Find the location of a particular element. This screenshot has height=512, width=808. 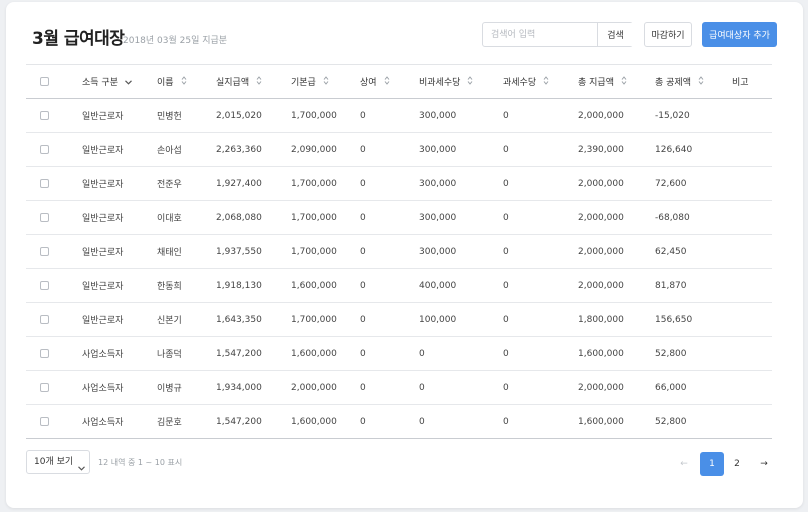

page-2-button: 2 is located at coordinates (737, 464).